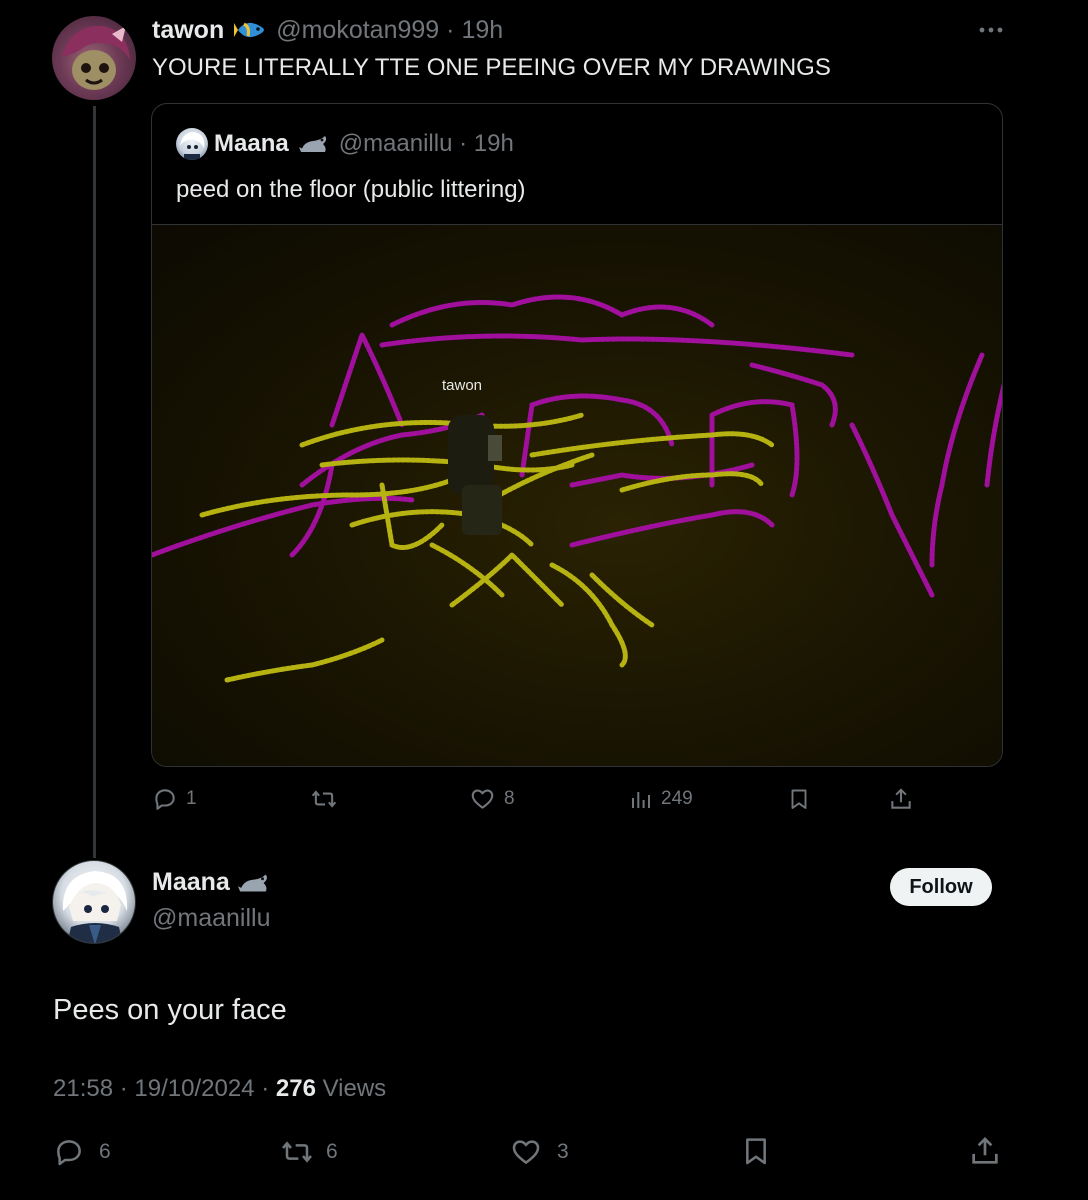  What do you see at coordinates (351, 189) in the screenshot?
I see `quoted-tweet-text: peed on the floor (public littering)` at bounding box center [351, 189].